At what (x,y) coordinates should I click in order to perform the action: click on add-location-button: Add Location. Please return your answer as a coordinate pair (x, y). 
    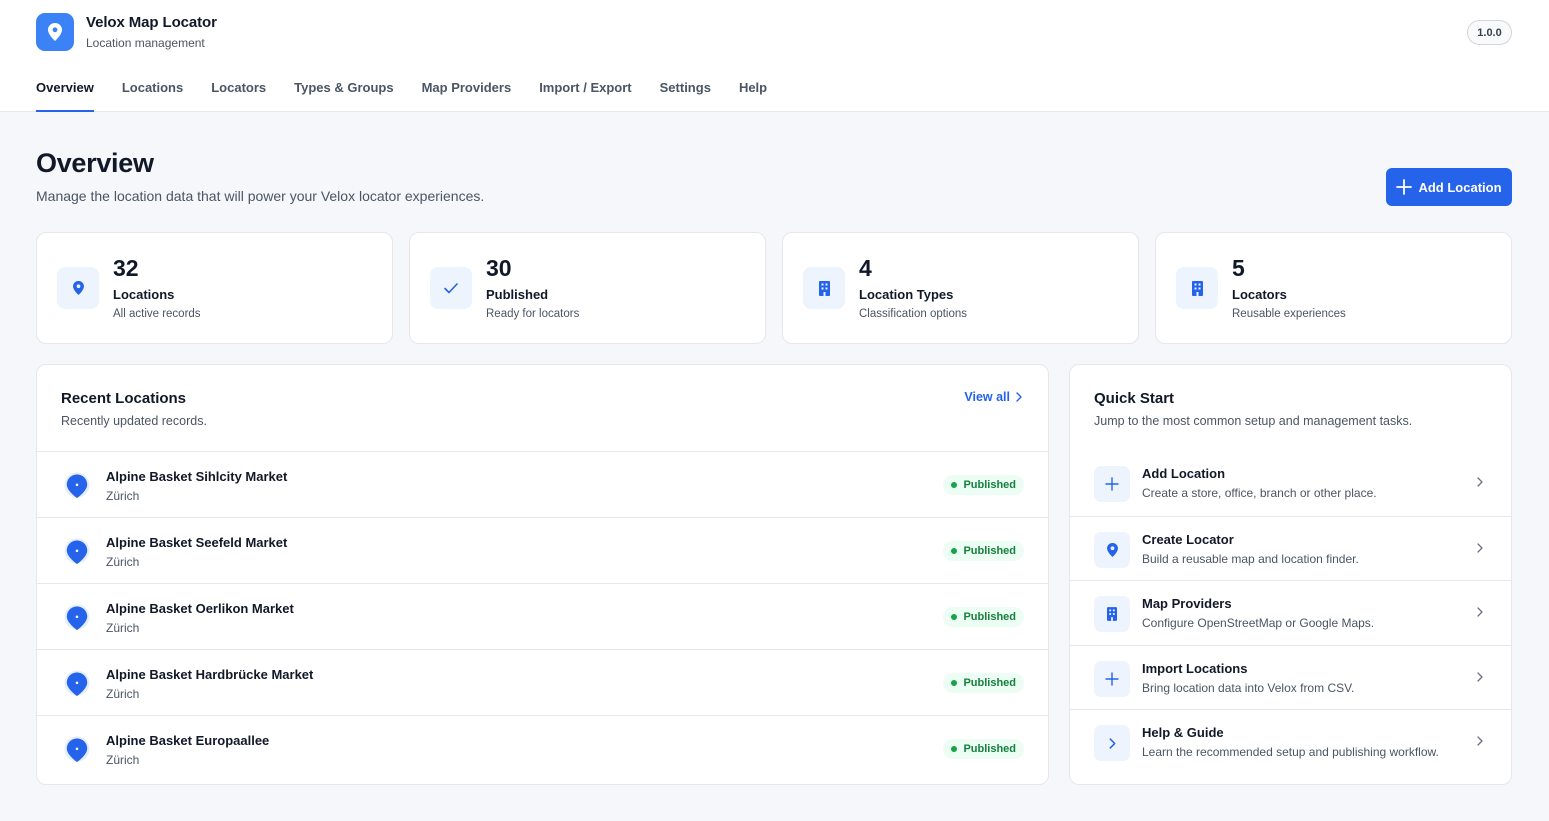
    Looking at the image, I should click on (1449, 187).